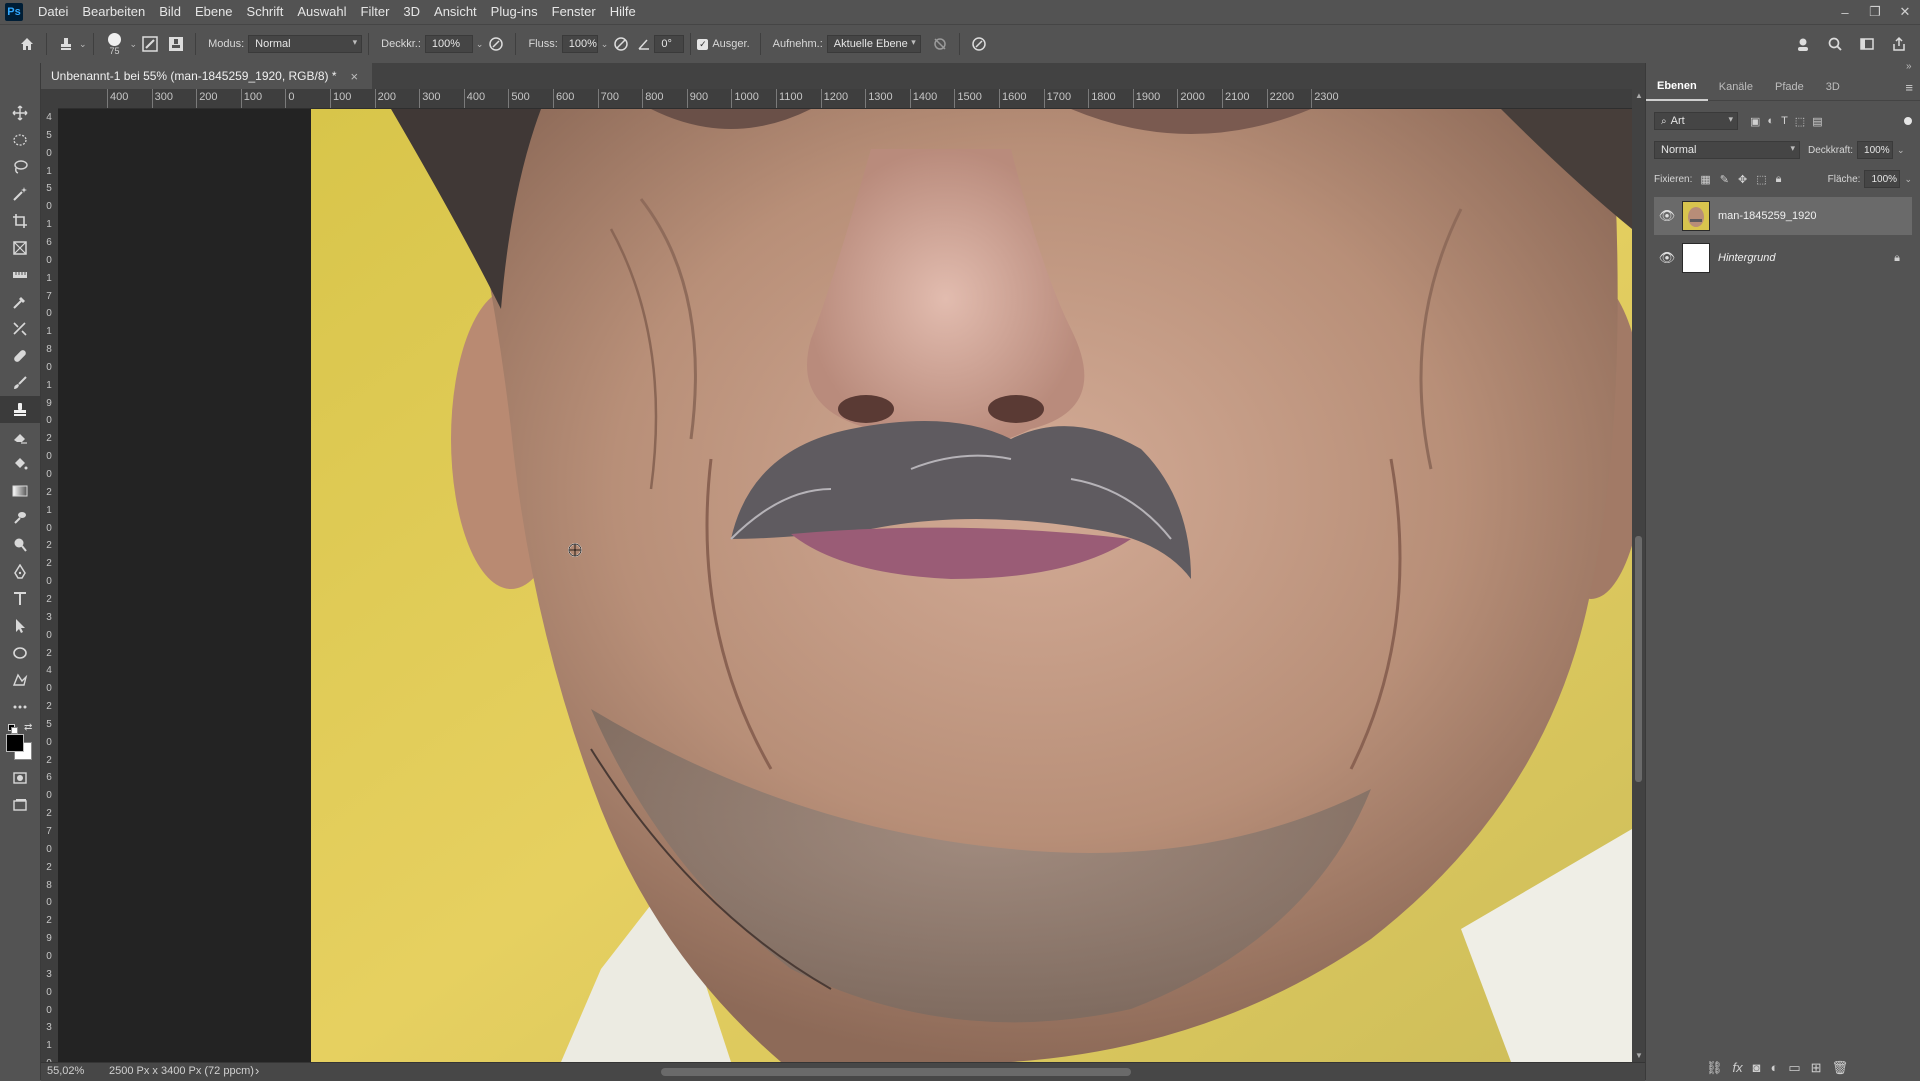 The image size is (1920, 1081). Describe the element at coordinates (20, 679) in the screenshot. I see `custom-shape-tool-icon` at that location.